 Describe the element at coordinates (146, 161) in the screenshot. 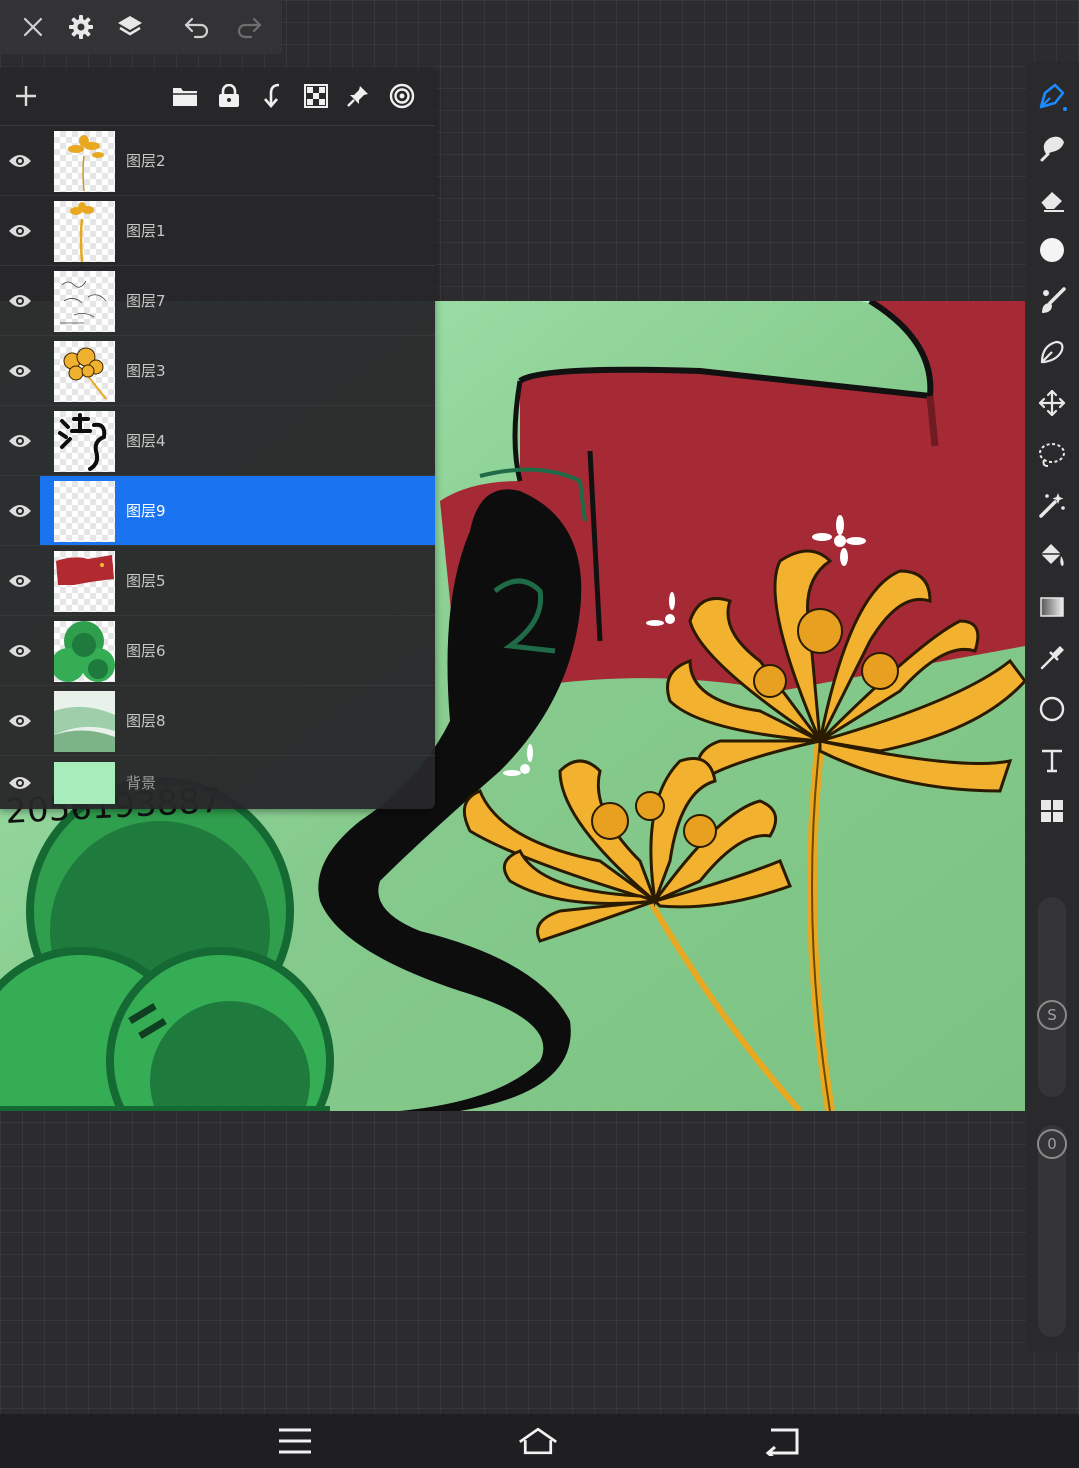

I see `layer-name: 图层2` at that location.